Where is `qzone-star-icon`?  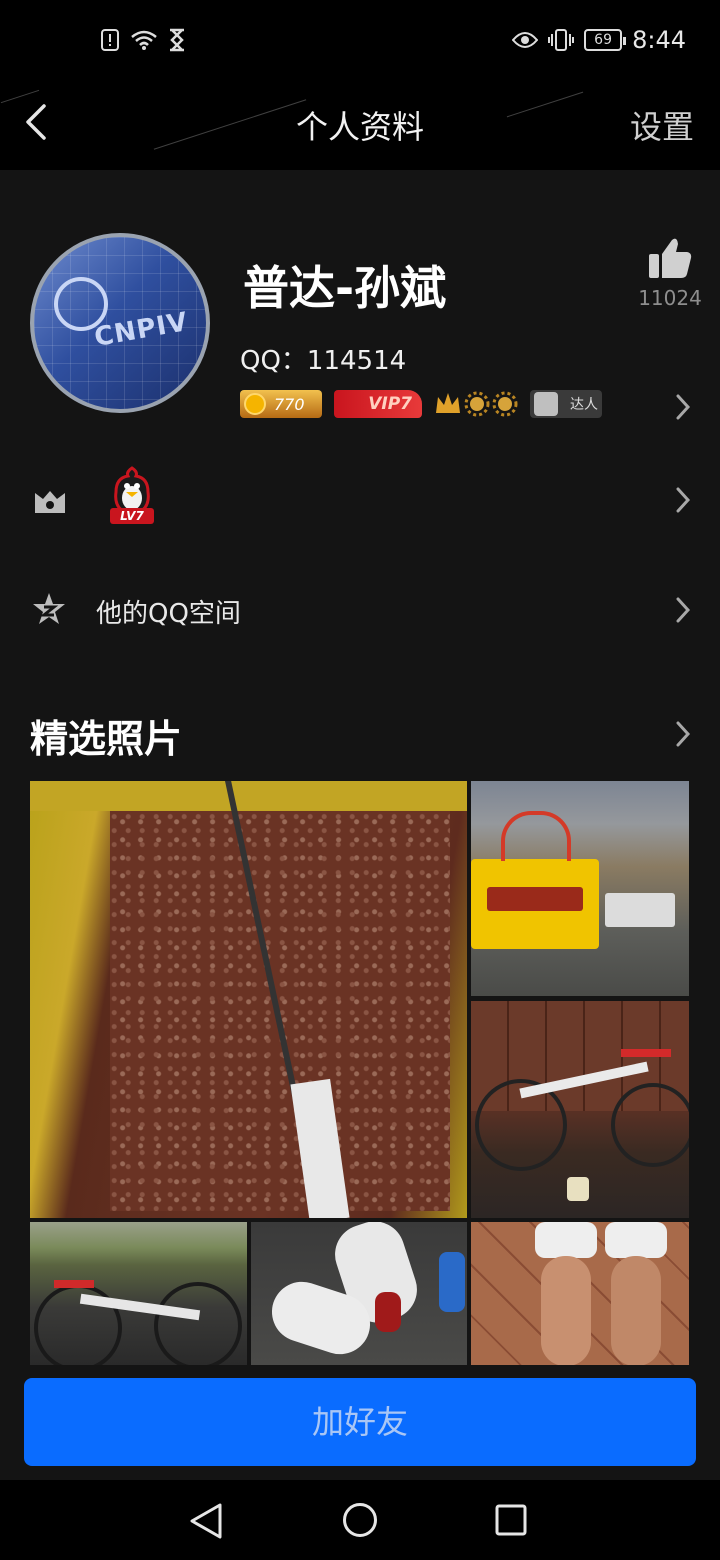
qzone-star-icon is located at coordinates (49, 608).